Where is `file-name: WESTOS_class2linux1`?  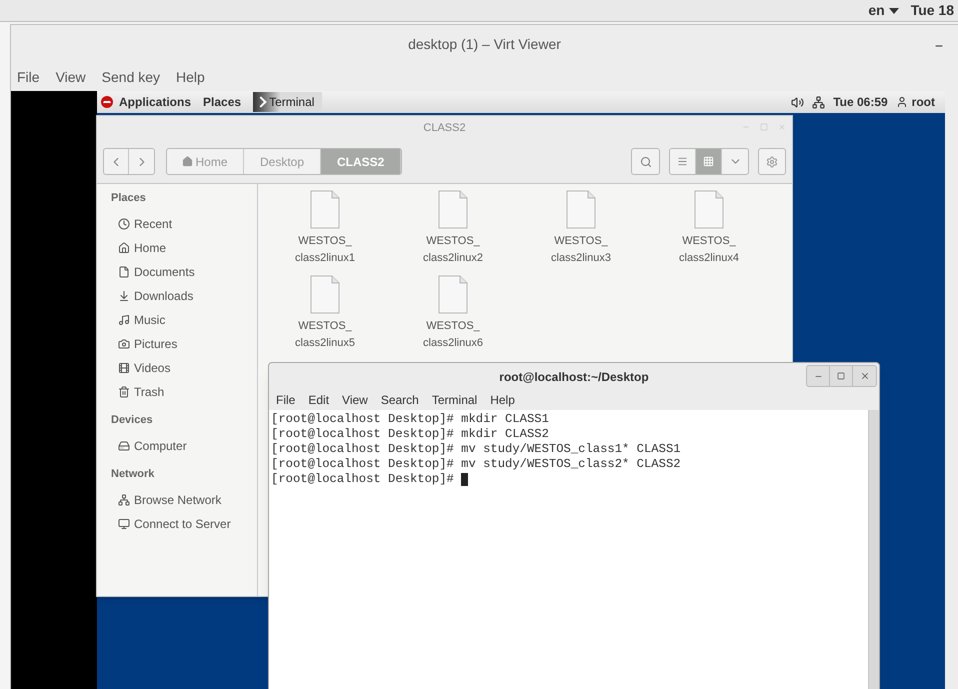 file-name: WESTOS_class2linux1 is located at coordinates (325, 250).